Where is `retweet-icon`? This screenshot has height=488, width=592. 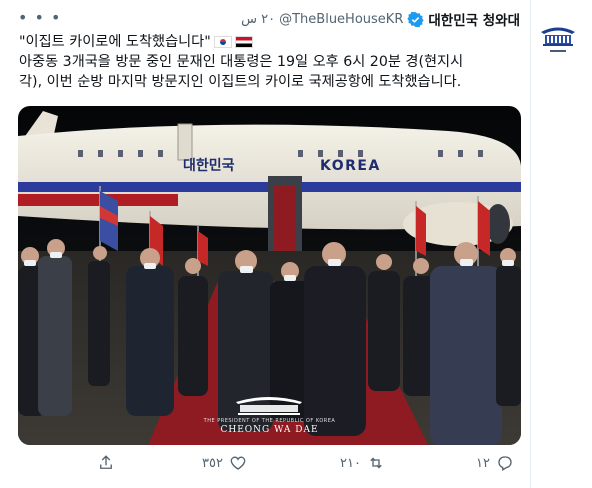 retweet-icon is located at coordinates (376, 463).